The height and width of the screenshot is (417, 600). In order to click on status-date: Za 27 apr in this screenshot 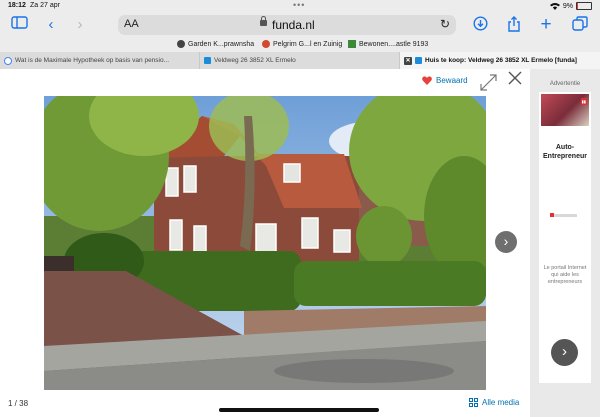, I will do `click(45, 5)`.